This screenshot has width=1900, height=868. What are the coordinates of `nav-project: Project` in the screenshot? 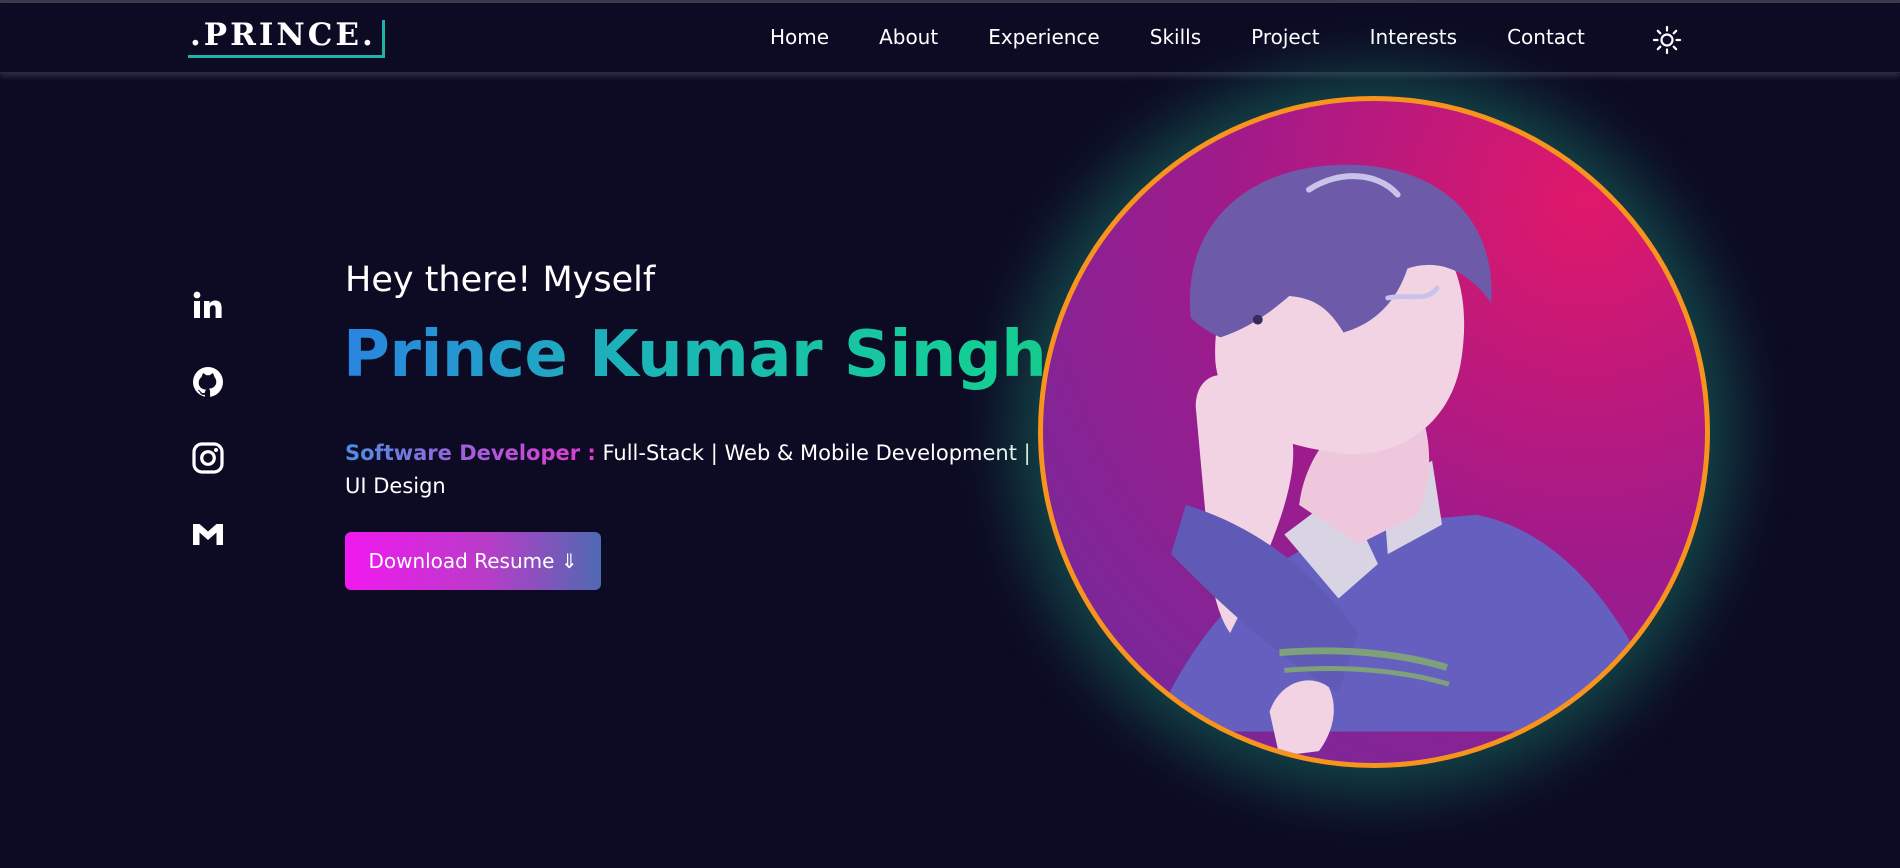 It's located at (1285, 37).